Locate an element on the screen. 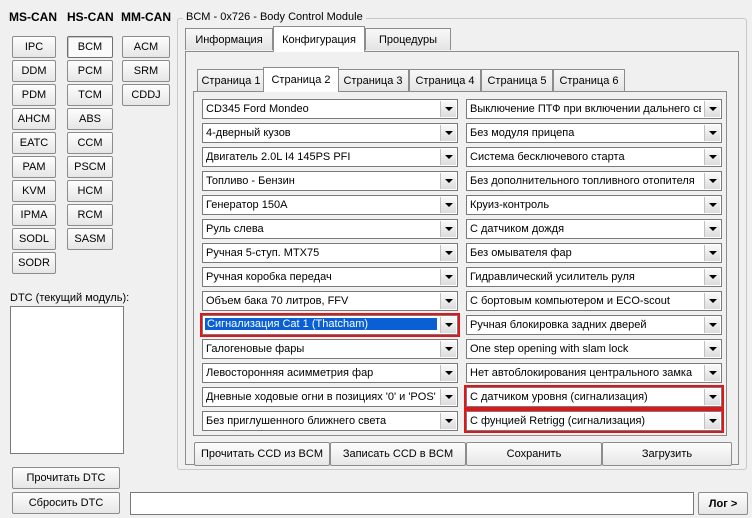 This screenshot has height=518, width=752. module-button-sodl: SODL is located at coordinates (34, 239).